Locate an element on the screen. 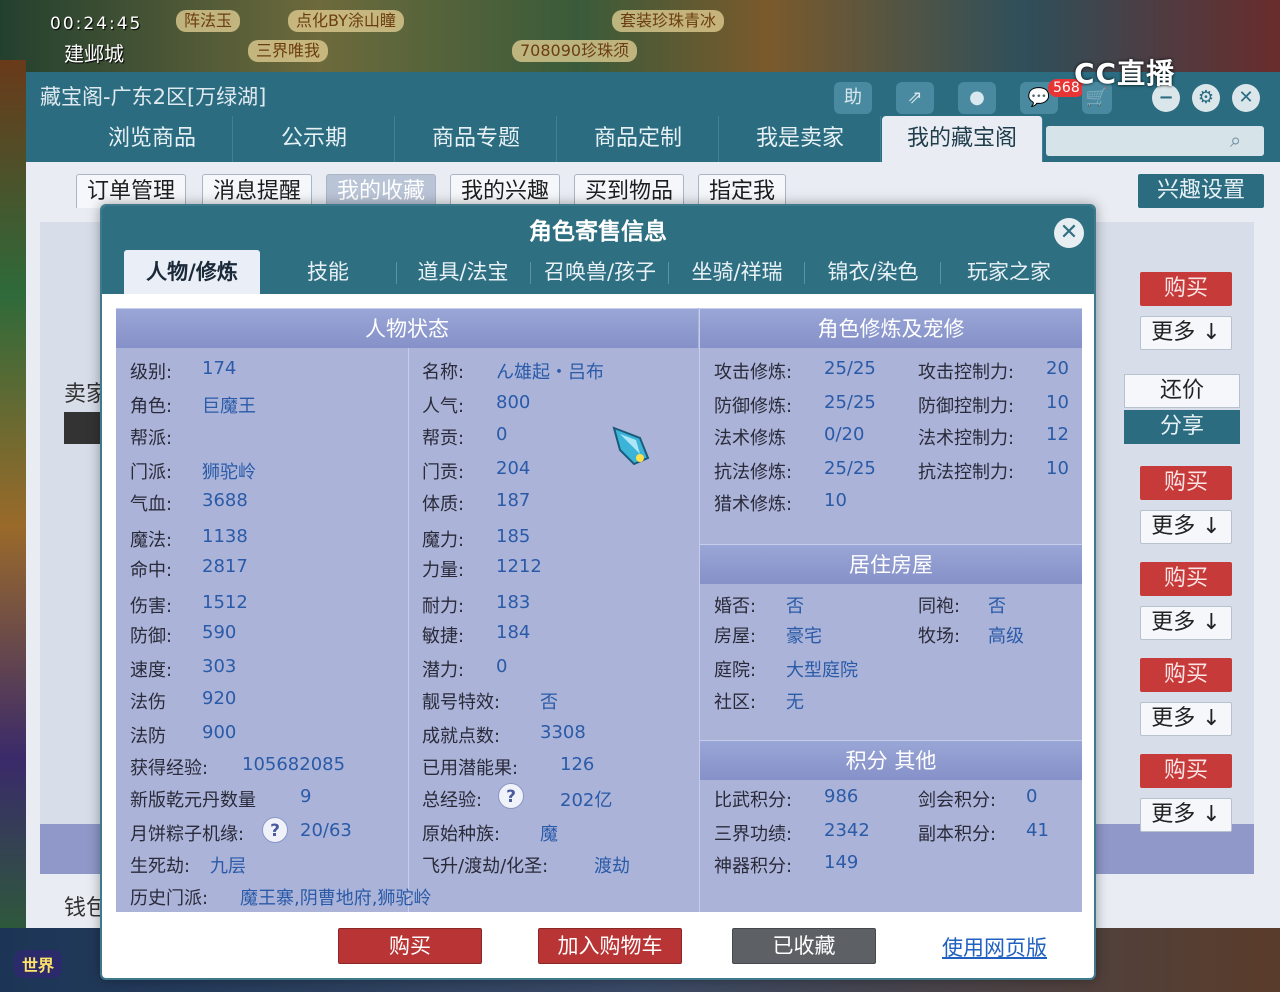 The width and height of the screenshot is (1280, 992). stat-row: 伤害: 1512 is located at coordinates (189, 605).